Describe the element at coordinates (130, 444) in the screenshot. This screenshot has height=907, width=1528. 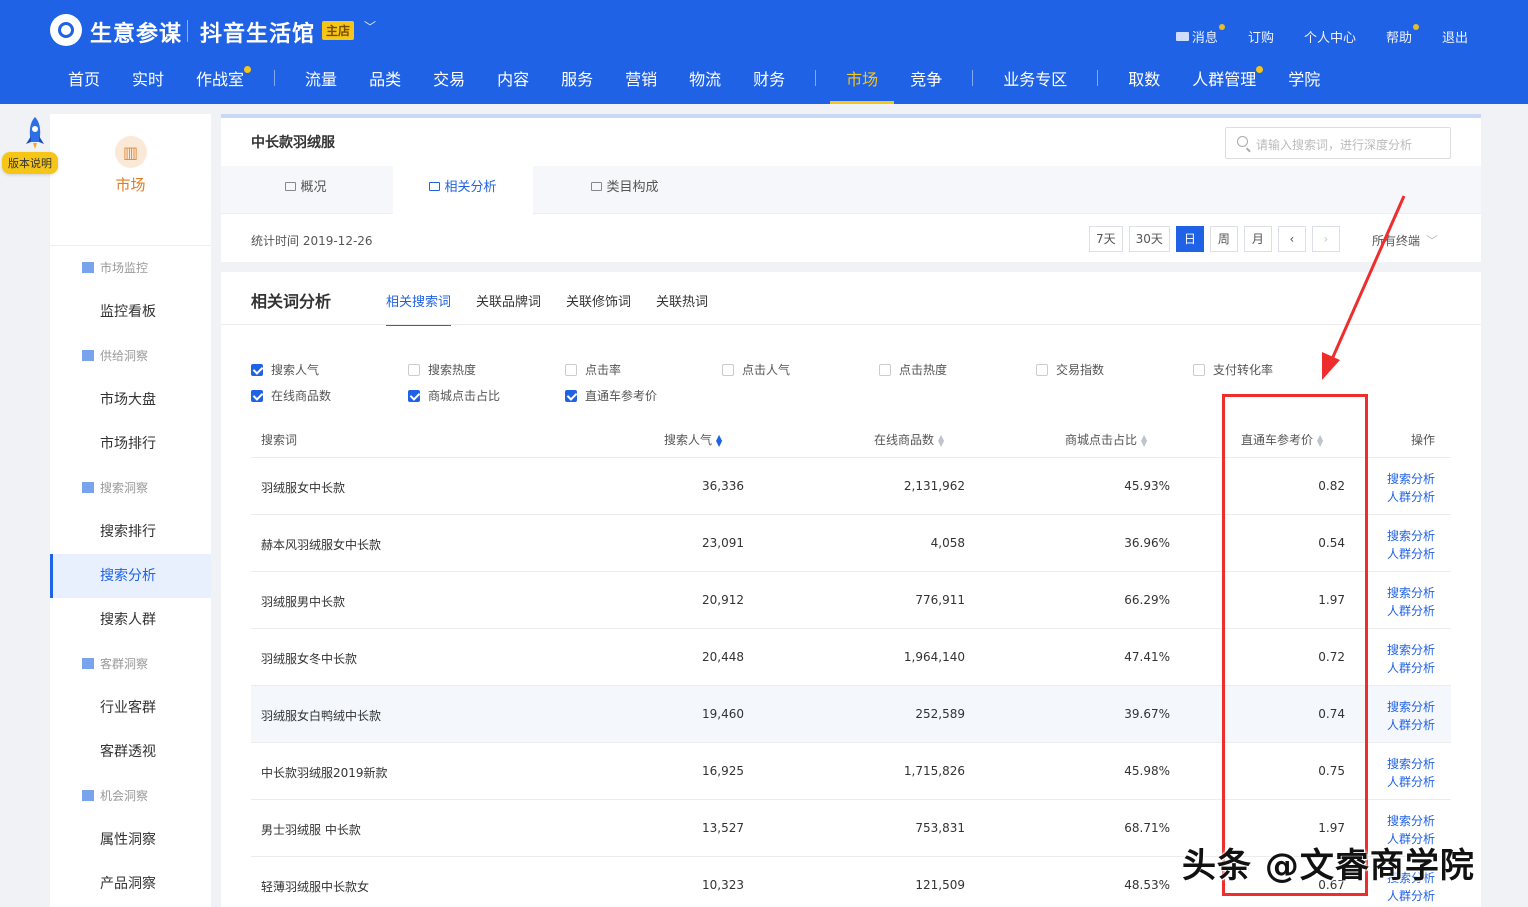
I see `sidebar-item-market-ranking: 市场排行` at that location.